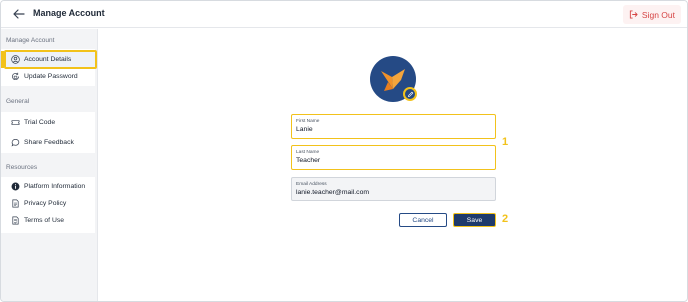  I want to click on sidebar-item-platform-information: Platform Information, so click(48, 186).